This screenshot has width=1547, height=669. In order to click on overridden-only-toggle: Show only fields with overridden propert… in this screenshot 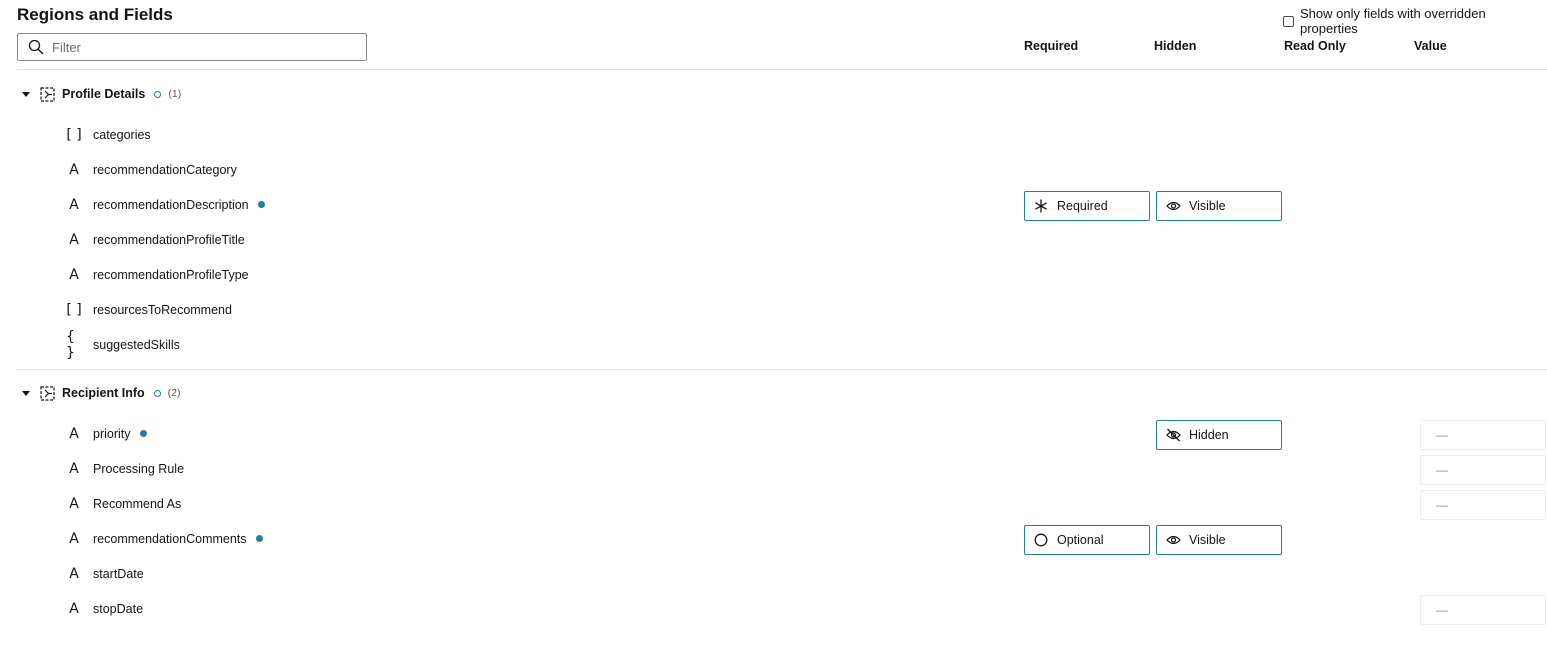, I will do `click(1415, 21)`.